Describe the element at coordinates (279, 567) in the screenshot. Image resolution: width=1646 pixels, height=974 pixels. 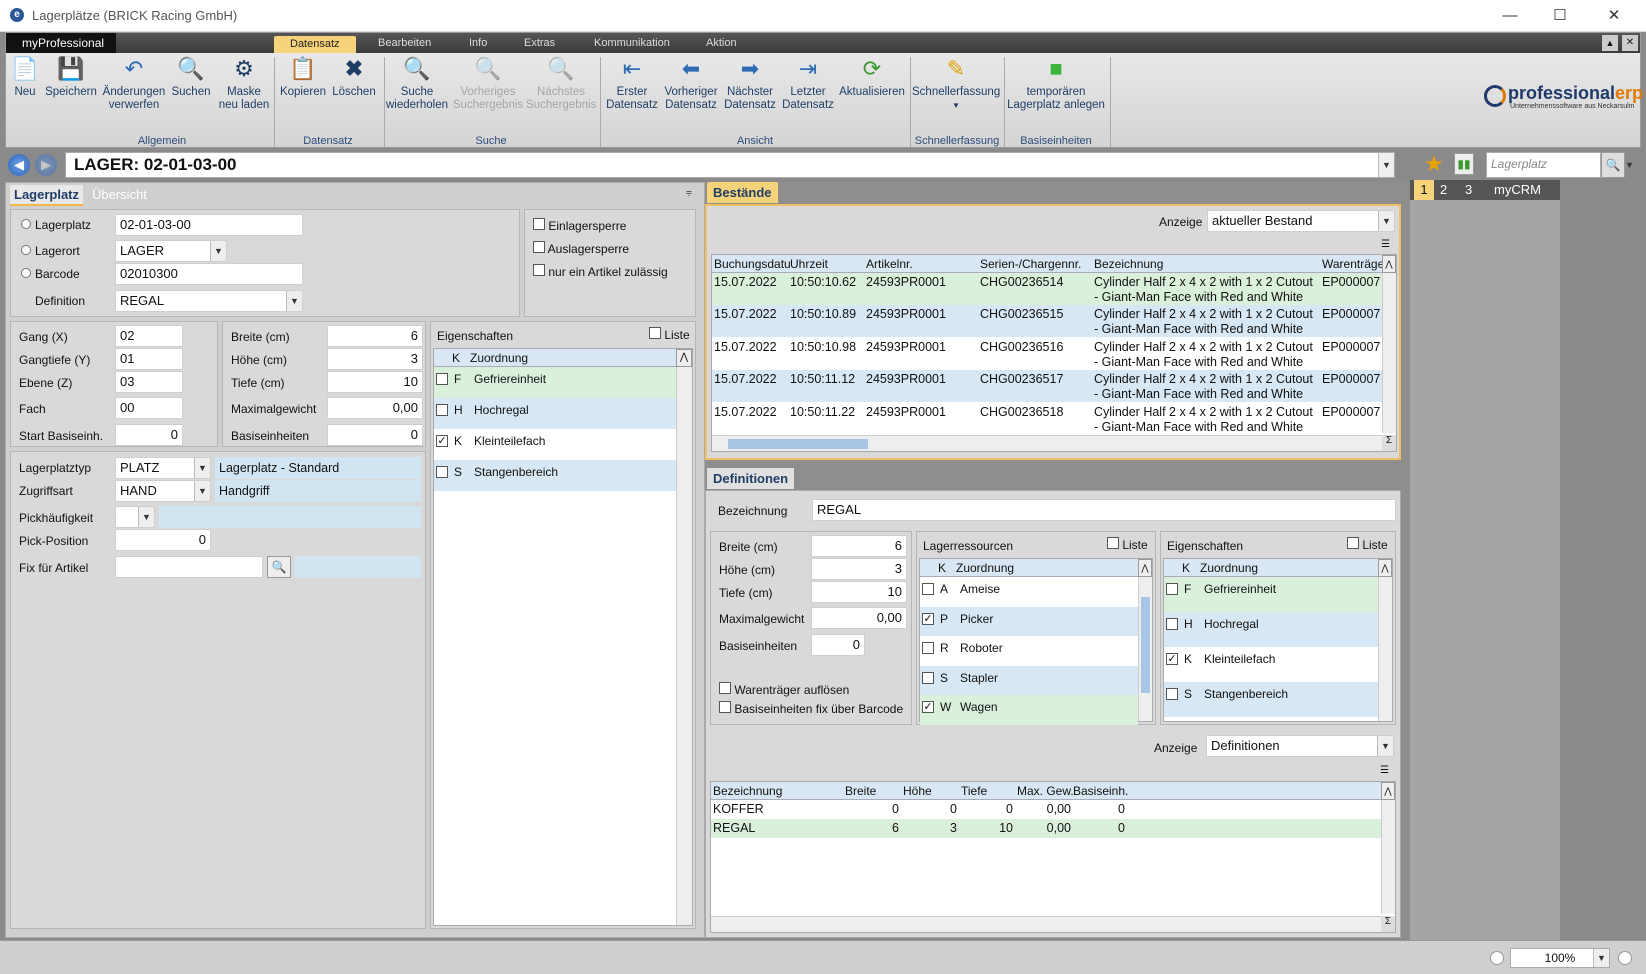
I see `search-icon: 🔍` at that location.